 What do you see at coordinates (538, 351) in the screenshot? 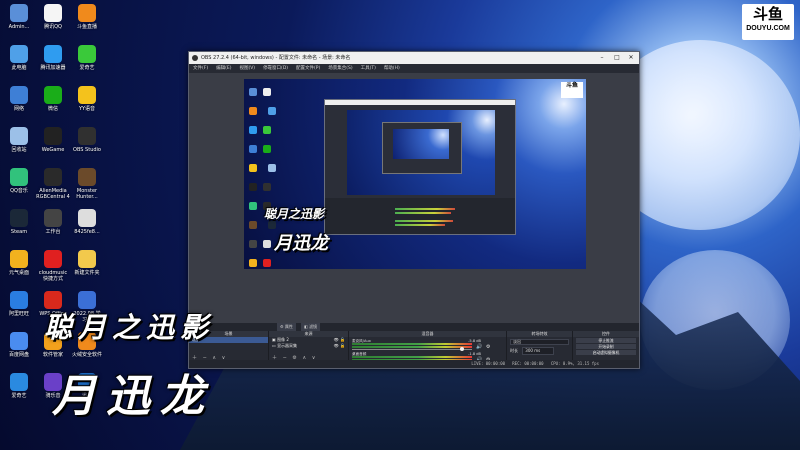
I see `duration-input: 300 ms` at bounding box center [538, 351].